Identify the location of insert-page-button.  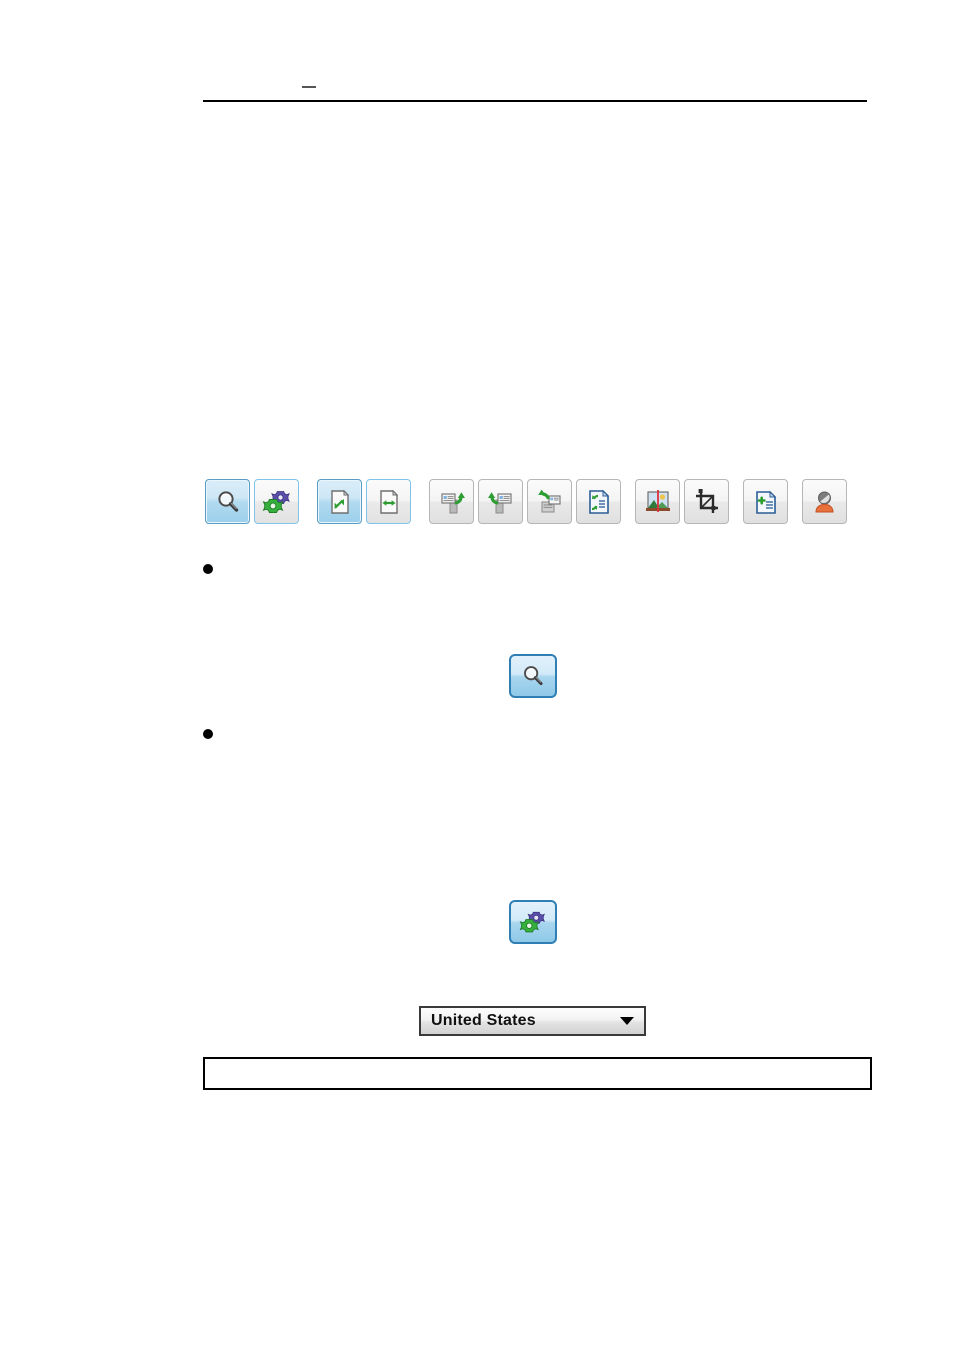
(765, 501).